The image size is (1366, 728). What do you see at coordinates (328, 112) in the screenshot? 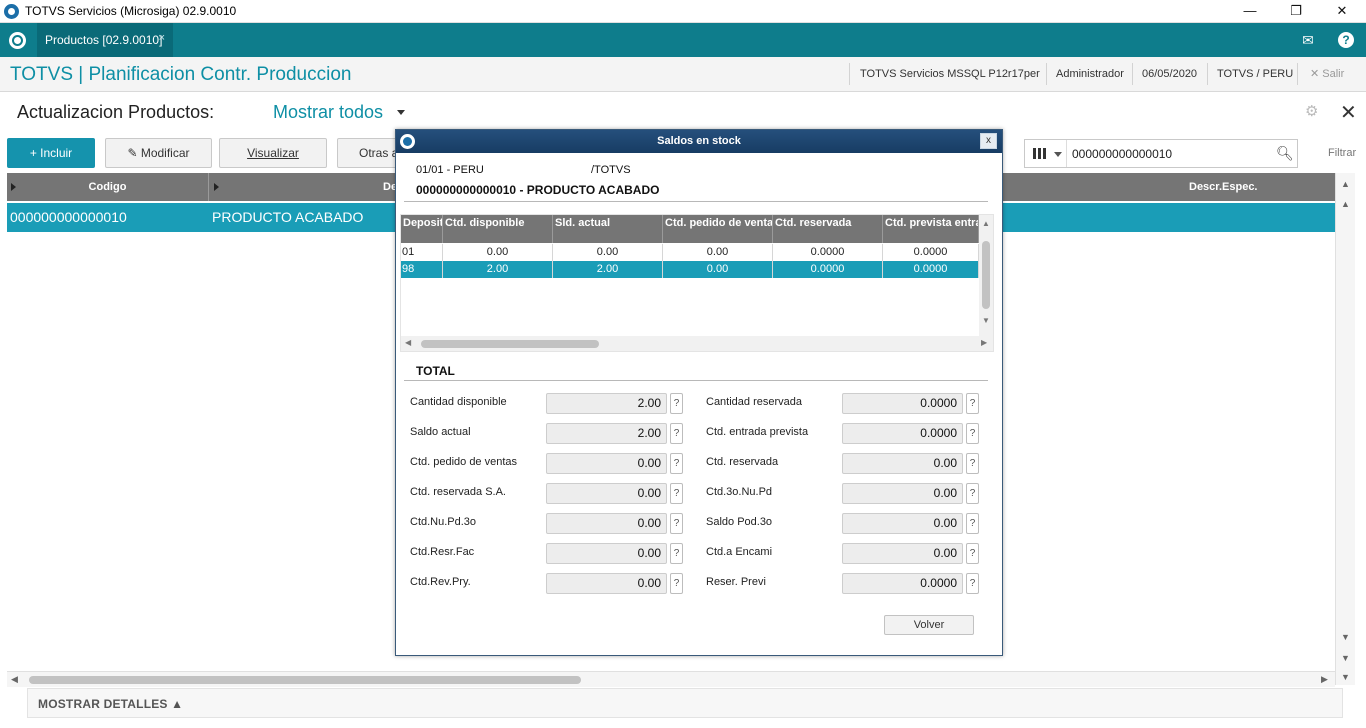
I see `view-filter-select: Mostrar todos` at bounding box center [328, 112].